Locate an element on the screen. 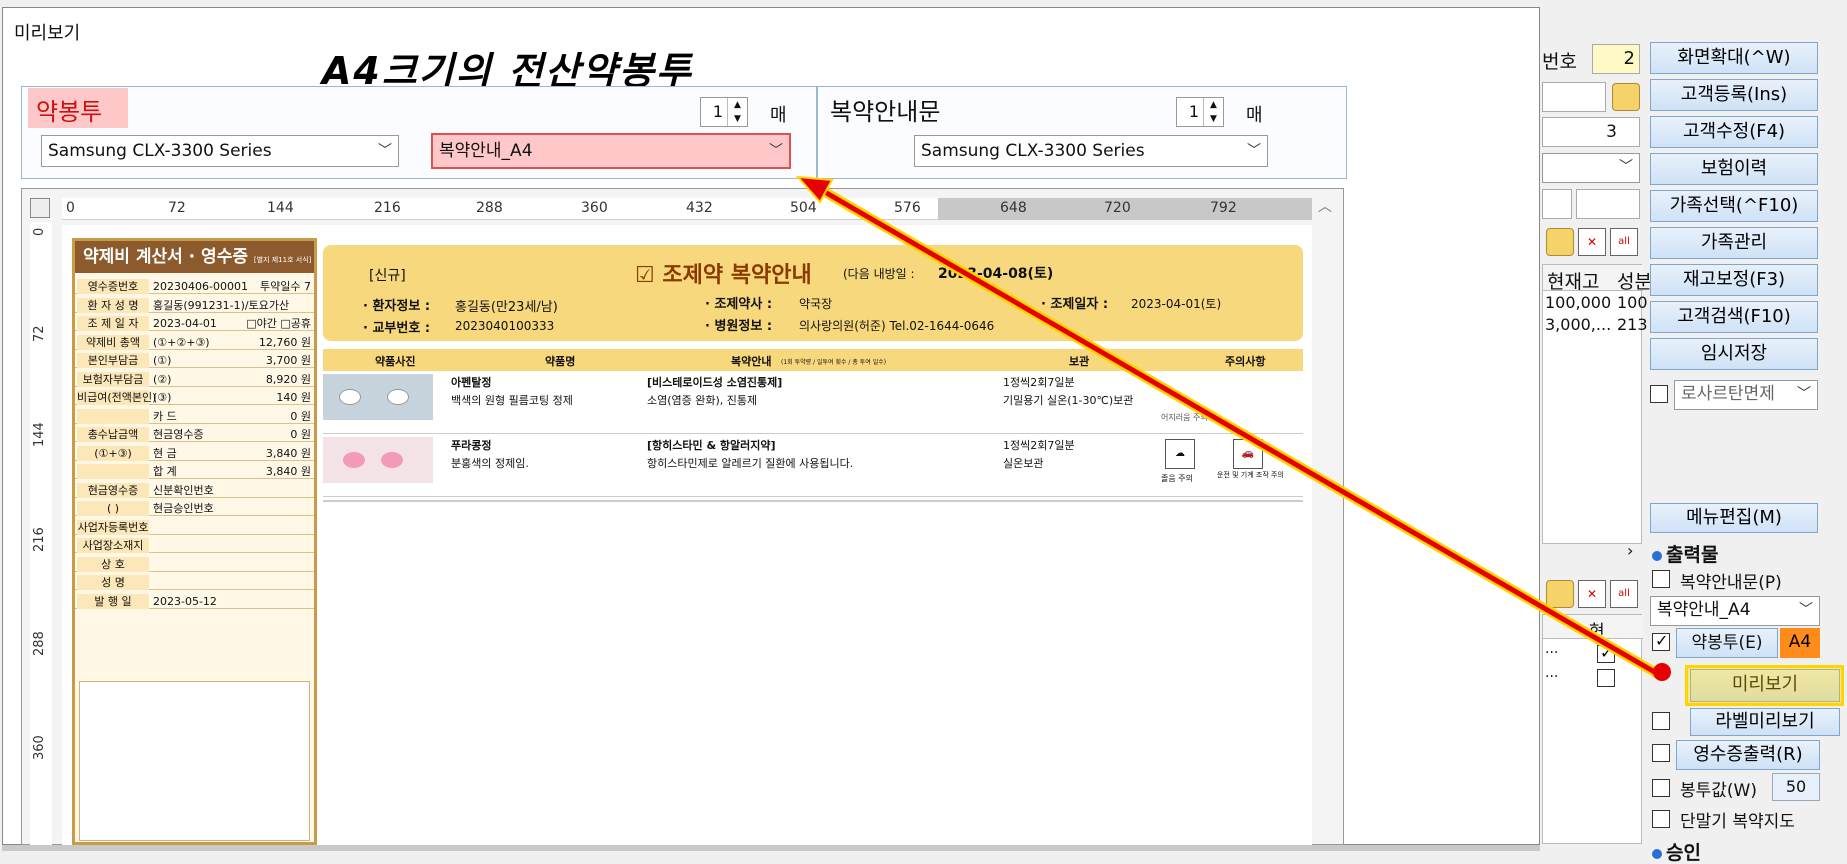 Image resolution: width=1847 pixels, height=864 pixels. label-preview-checkbox is located at coordinates (1661, 721).